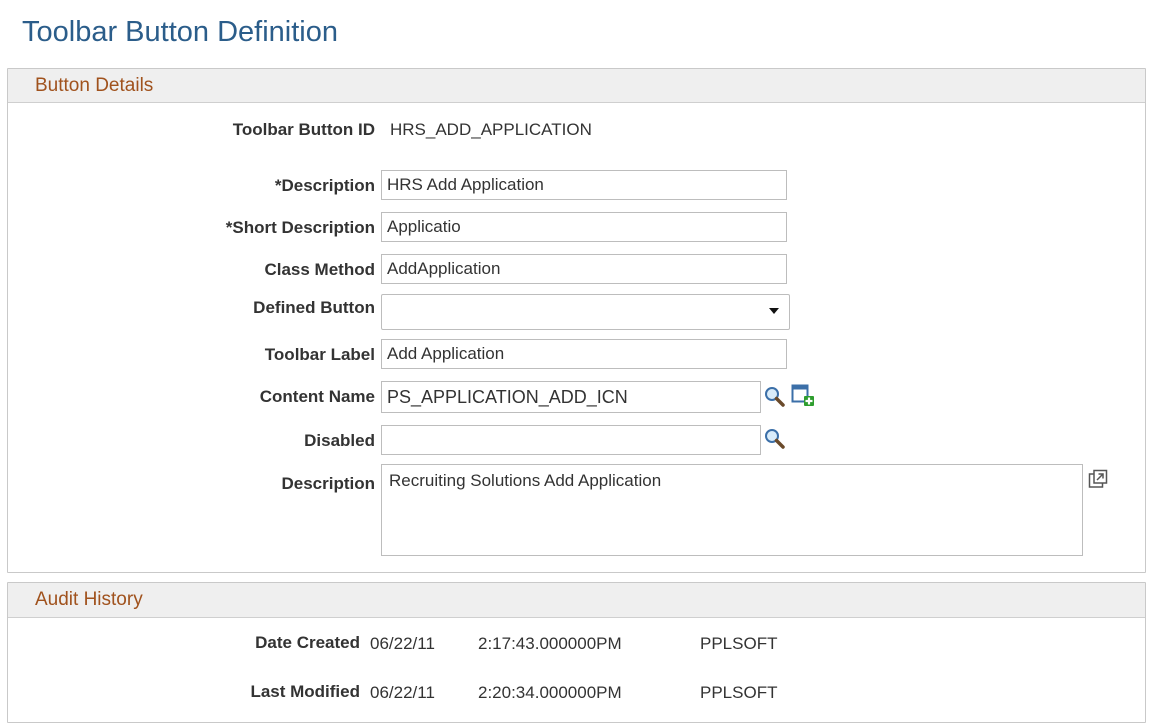 This screenshot has height=728, width=1152. What do you see at coordinates (307, 642) in the screenshot?
I see `date-created-label: Date Created` at bounding box center [307, 642].